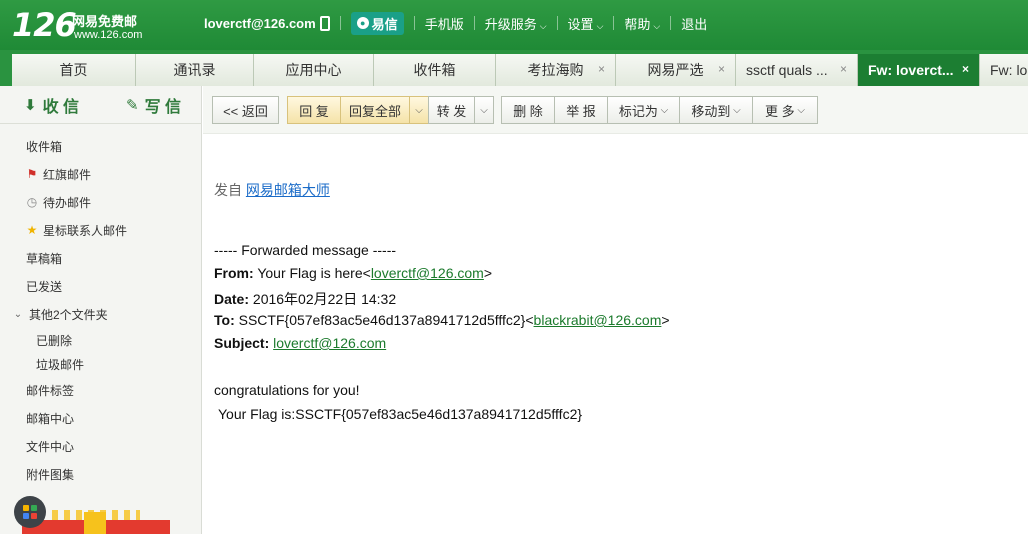  Describe the element at coordinates (18, 314) in the screenshot. I see `chevron-down-icon: ⌄` at that location.